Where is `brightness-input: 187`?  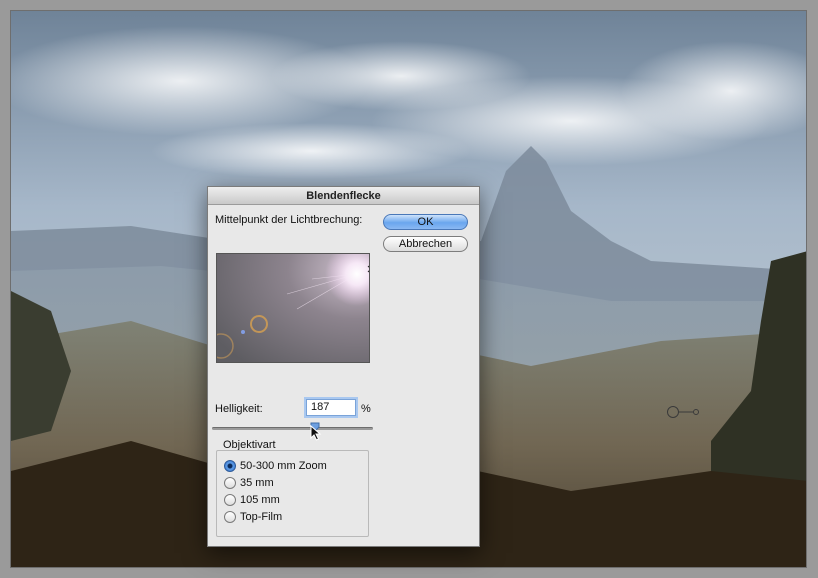
brightness-input: 187 is located at coordinates (331, 407).